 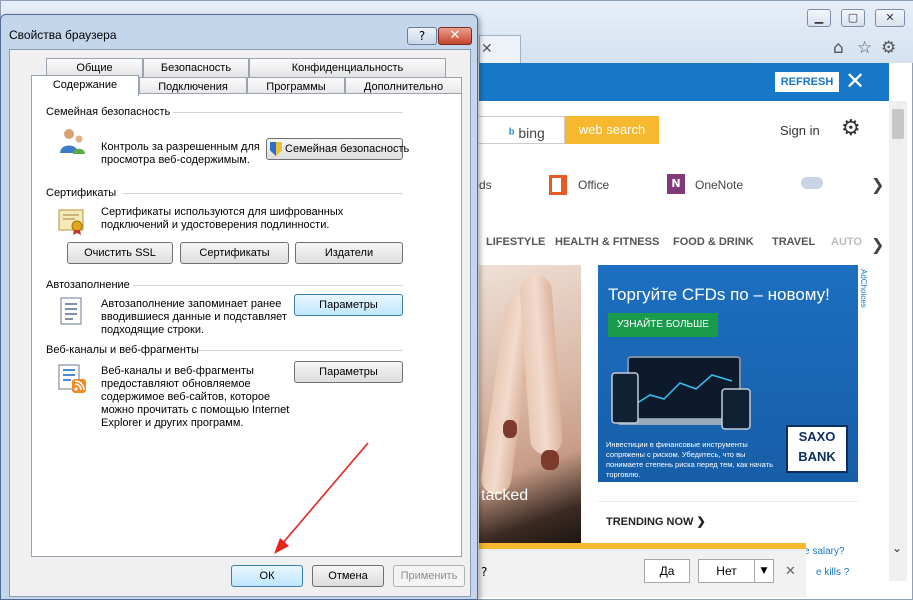 I want to click on office-icon, so click(x=558, y=185).